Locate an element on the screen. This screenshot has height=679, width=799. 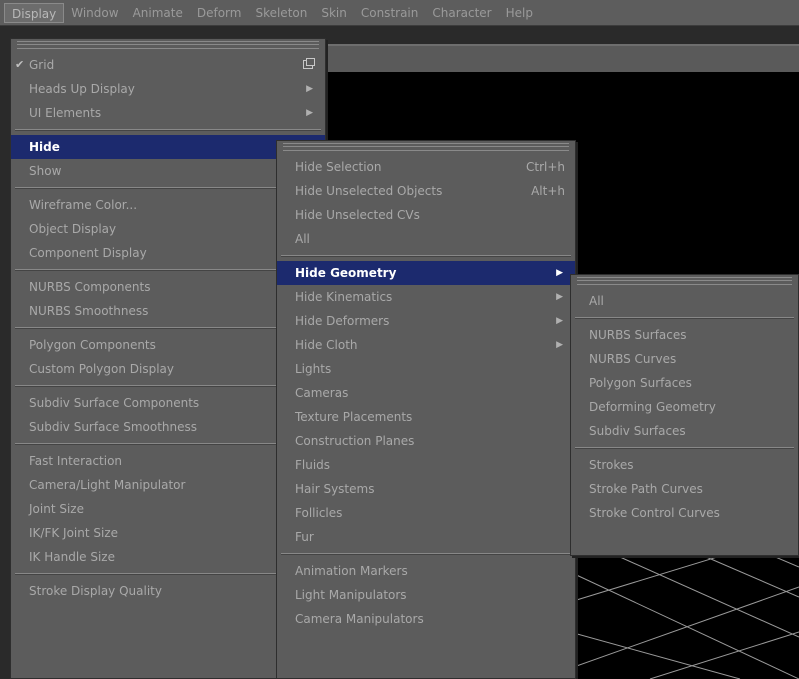
hide-item-hide-unselected-objects: Hide Unselected Objects Alt+h is located at coordinates (426, 191).